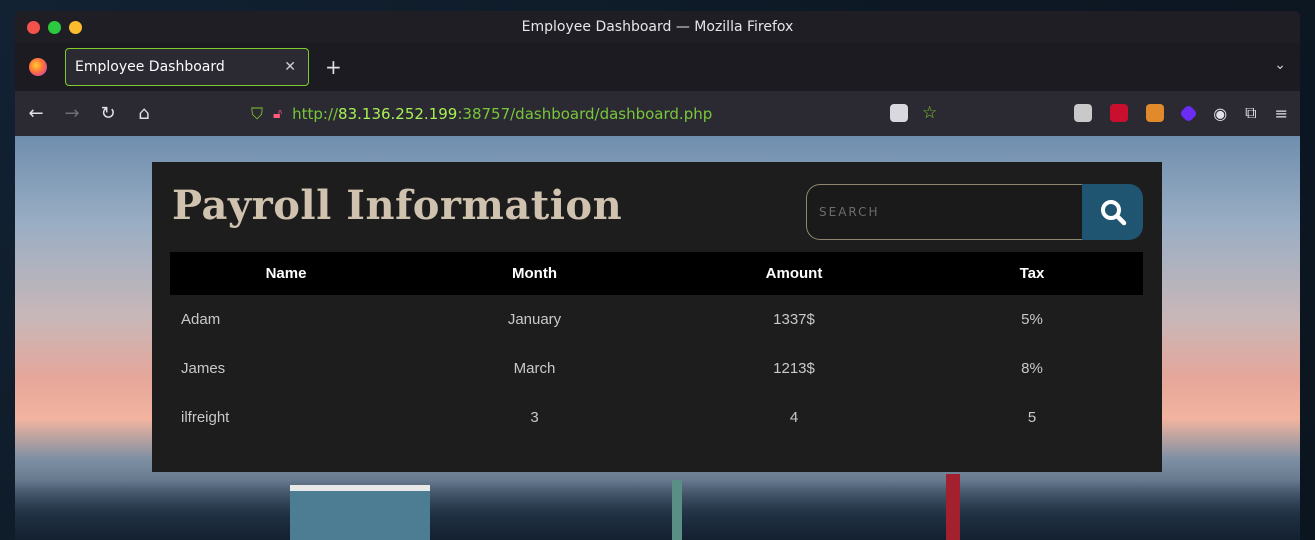  What do you see at coordinates (277, 114) in the screenshot?
I see `insecure-connection-lock-icon: 🔓︎` at bounding box center [277, 114].